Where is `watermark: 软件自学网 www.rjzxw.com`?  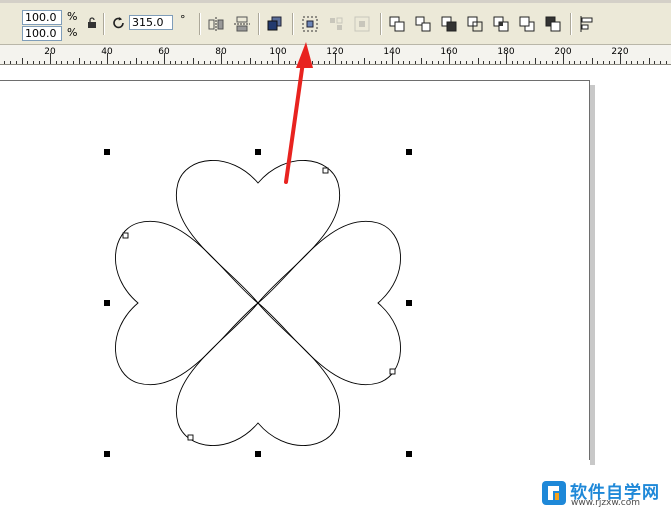 watermark: 软件自学网 www.rjzxw.com is located at coordinates (605, 494).